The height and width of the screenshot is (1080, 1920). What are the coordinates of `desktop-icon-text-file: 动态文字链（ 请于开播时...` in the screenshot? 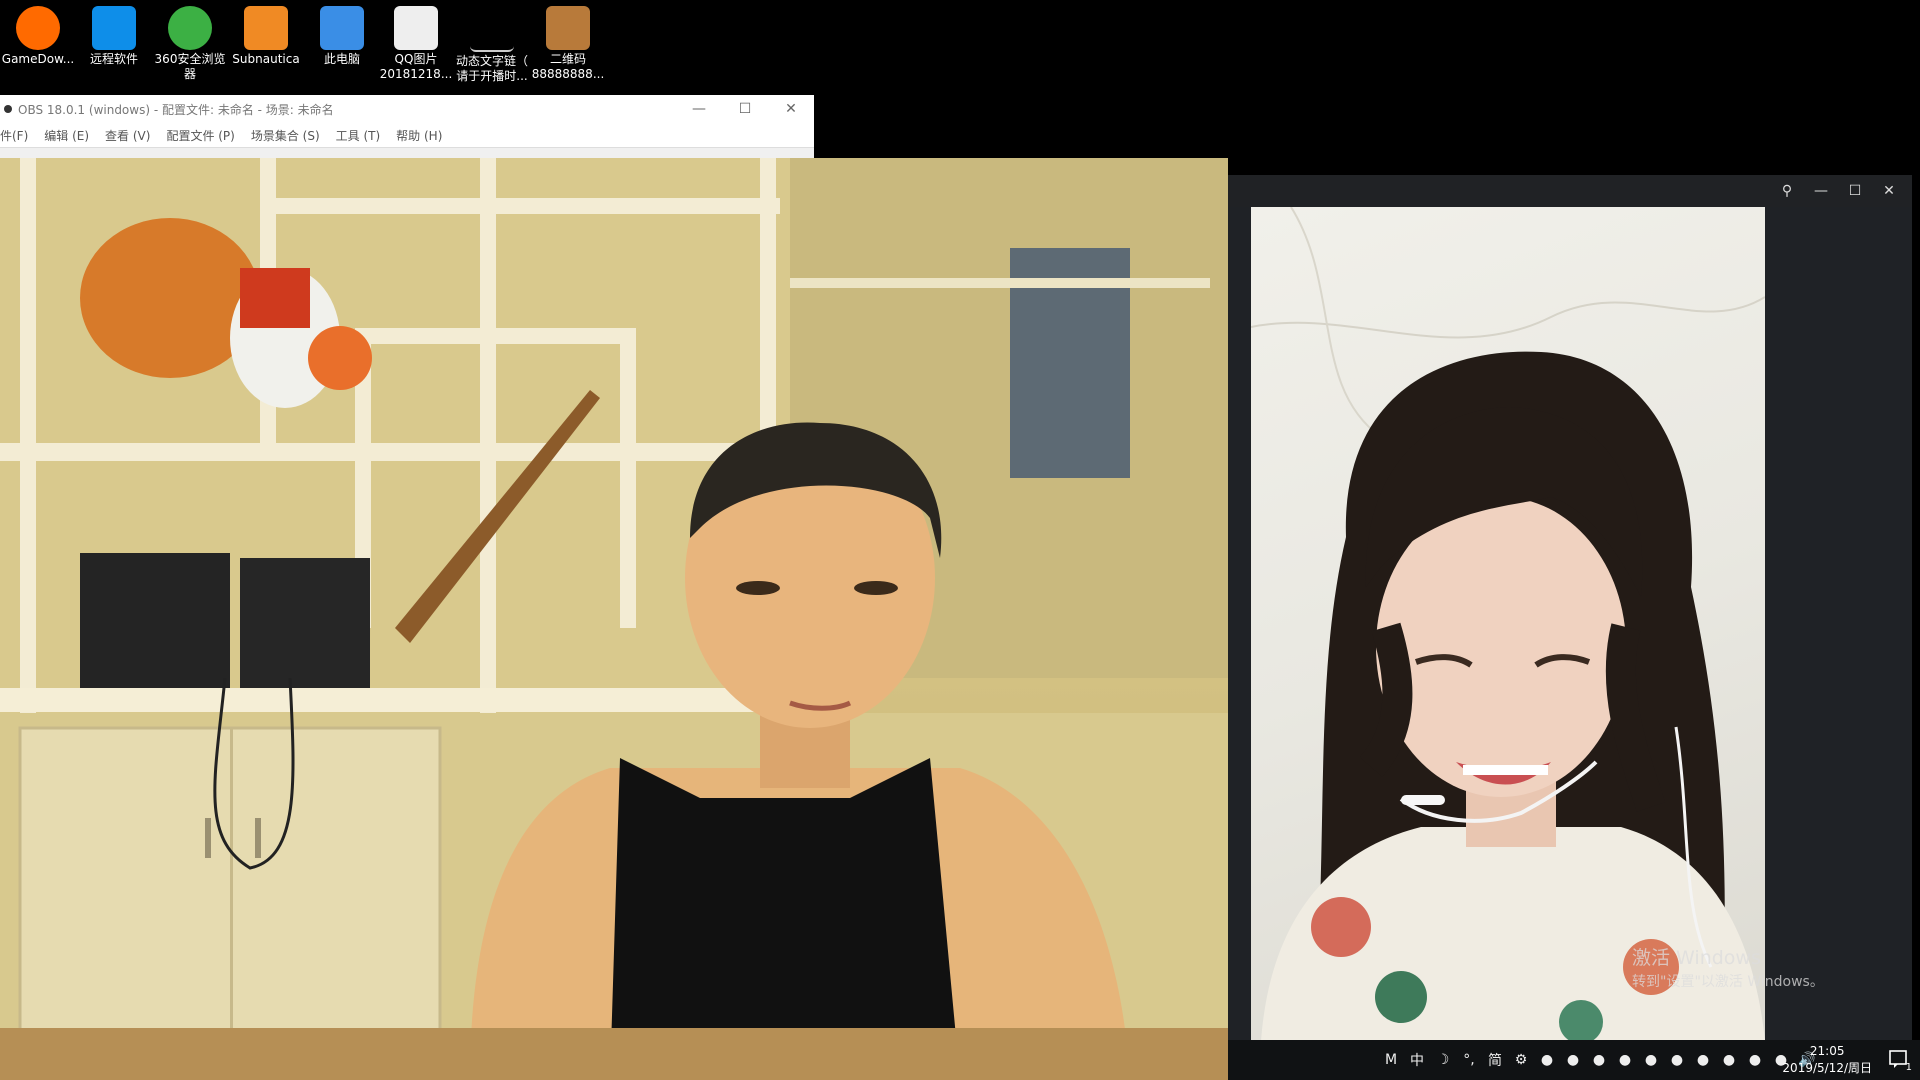 It's located at (492, 44).